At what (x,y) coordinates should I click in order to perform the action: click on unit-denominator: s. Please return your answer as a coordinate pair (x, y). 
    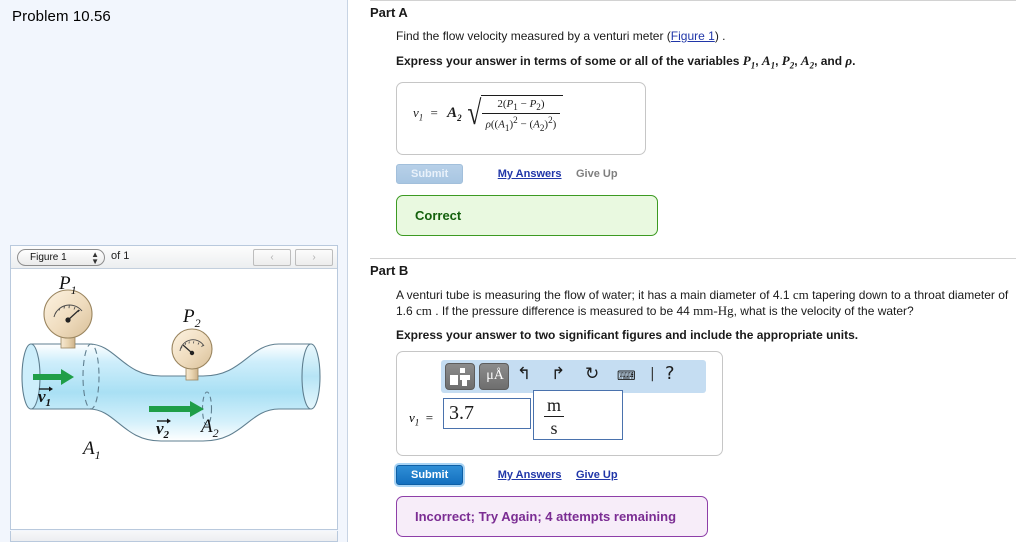
    Looking at the image, I should click on (554, 427).